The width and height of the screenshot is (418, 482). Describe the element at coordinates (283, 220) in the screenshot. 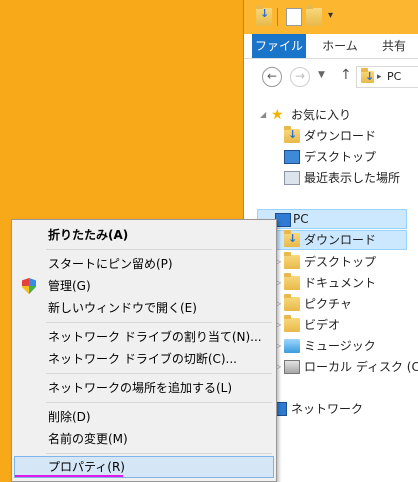

I see `pc-monitor-icon` at that location.